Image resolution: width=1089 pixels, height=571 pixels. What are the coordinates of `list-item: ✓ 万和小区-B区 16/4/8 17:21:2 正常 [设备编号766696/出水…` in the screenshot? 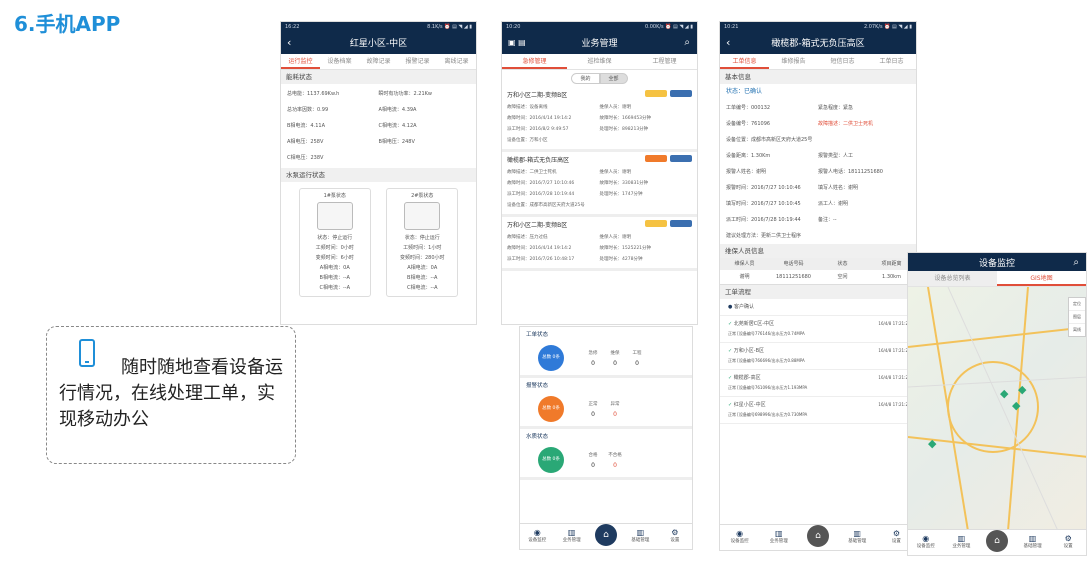 It's located at (818, 356).